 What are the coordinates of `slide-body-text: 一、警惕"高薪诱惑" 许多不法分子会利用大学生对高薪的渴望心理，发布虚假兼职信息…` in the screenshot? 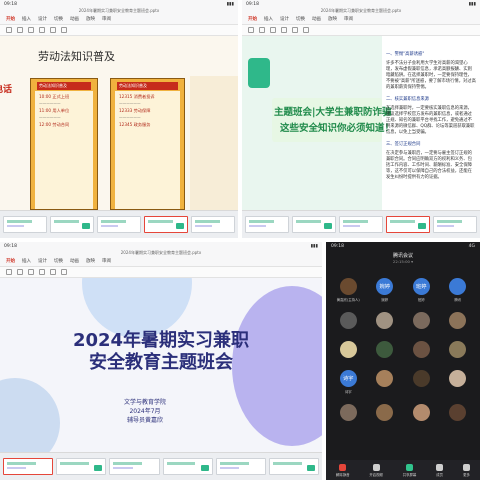 It's located at (431, 113).